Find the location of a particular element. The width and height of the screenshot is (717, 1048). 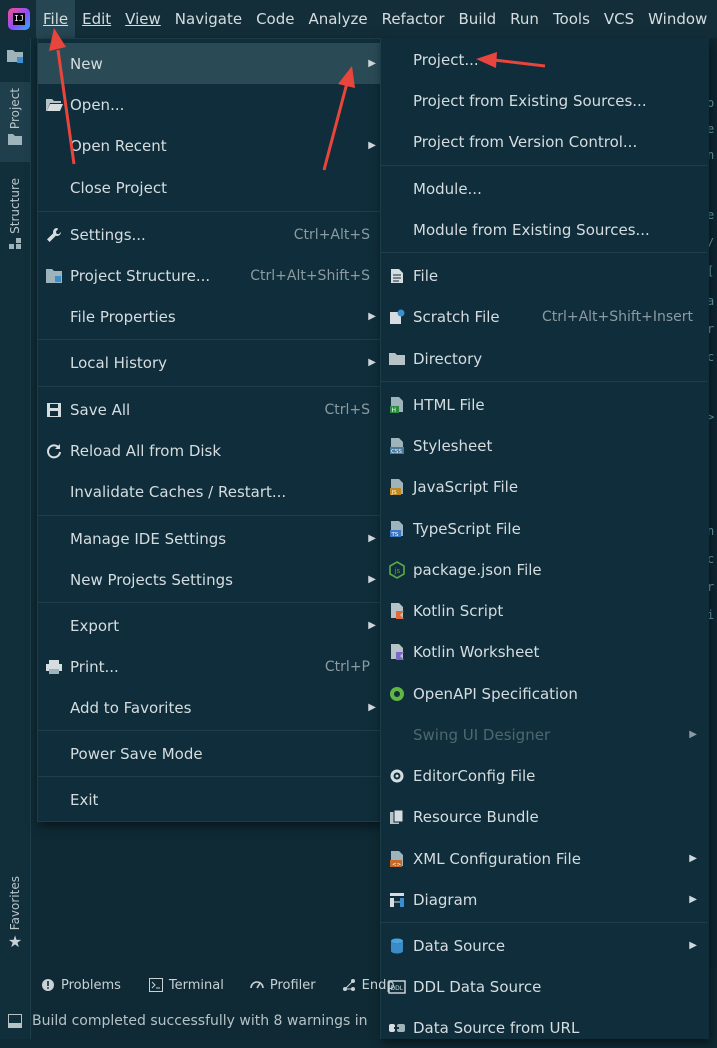

new-item-data-source: Data Source ▶ is located at coordinates (544, 945).